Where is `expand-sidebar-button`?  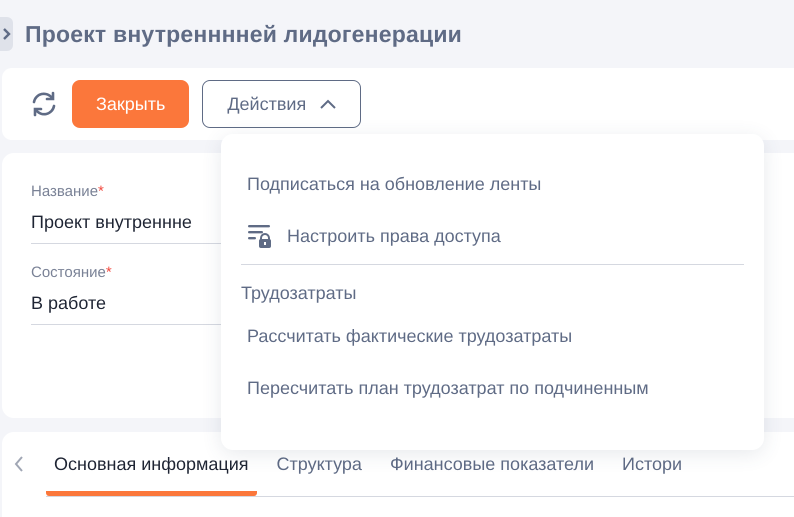
expand-sidebar-button is located at coordinates (6, 34).